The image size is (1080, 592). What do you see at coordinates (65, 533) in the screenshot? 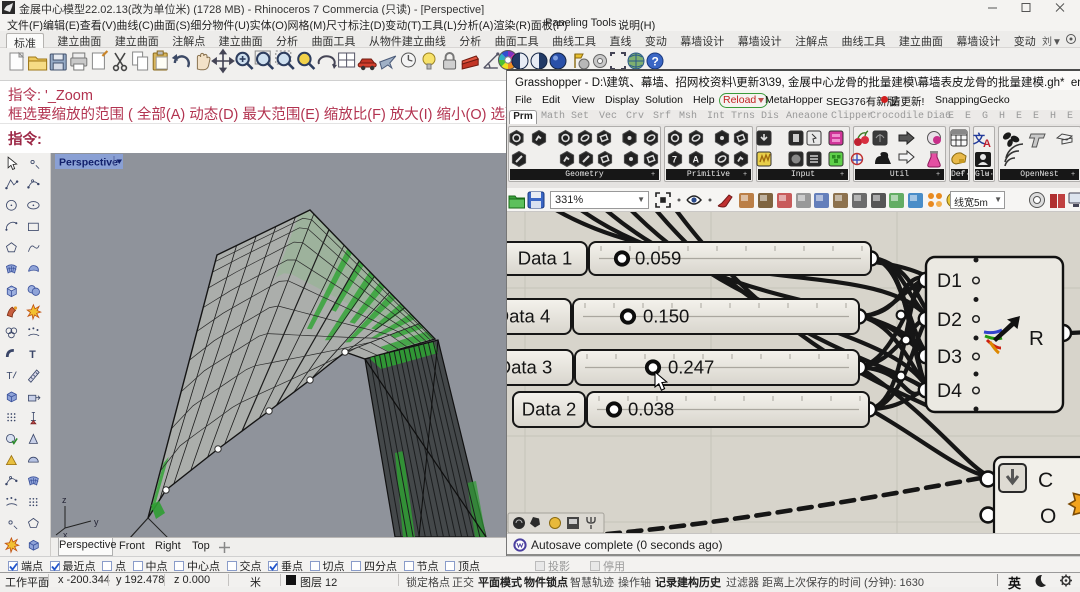
I see `svg-text: x` at bounding box center [65, 533].